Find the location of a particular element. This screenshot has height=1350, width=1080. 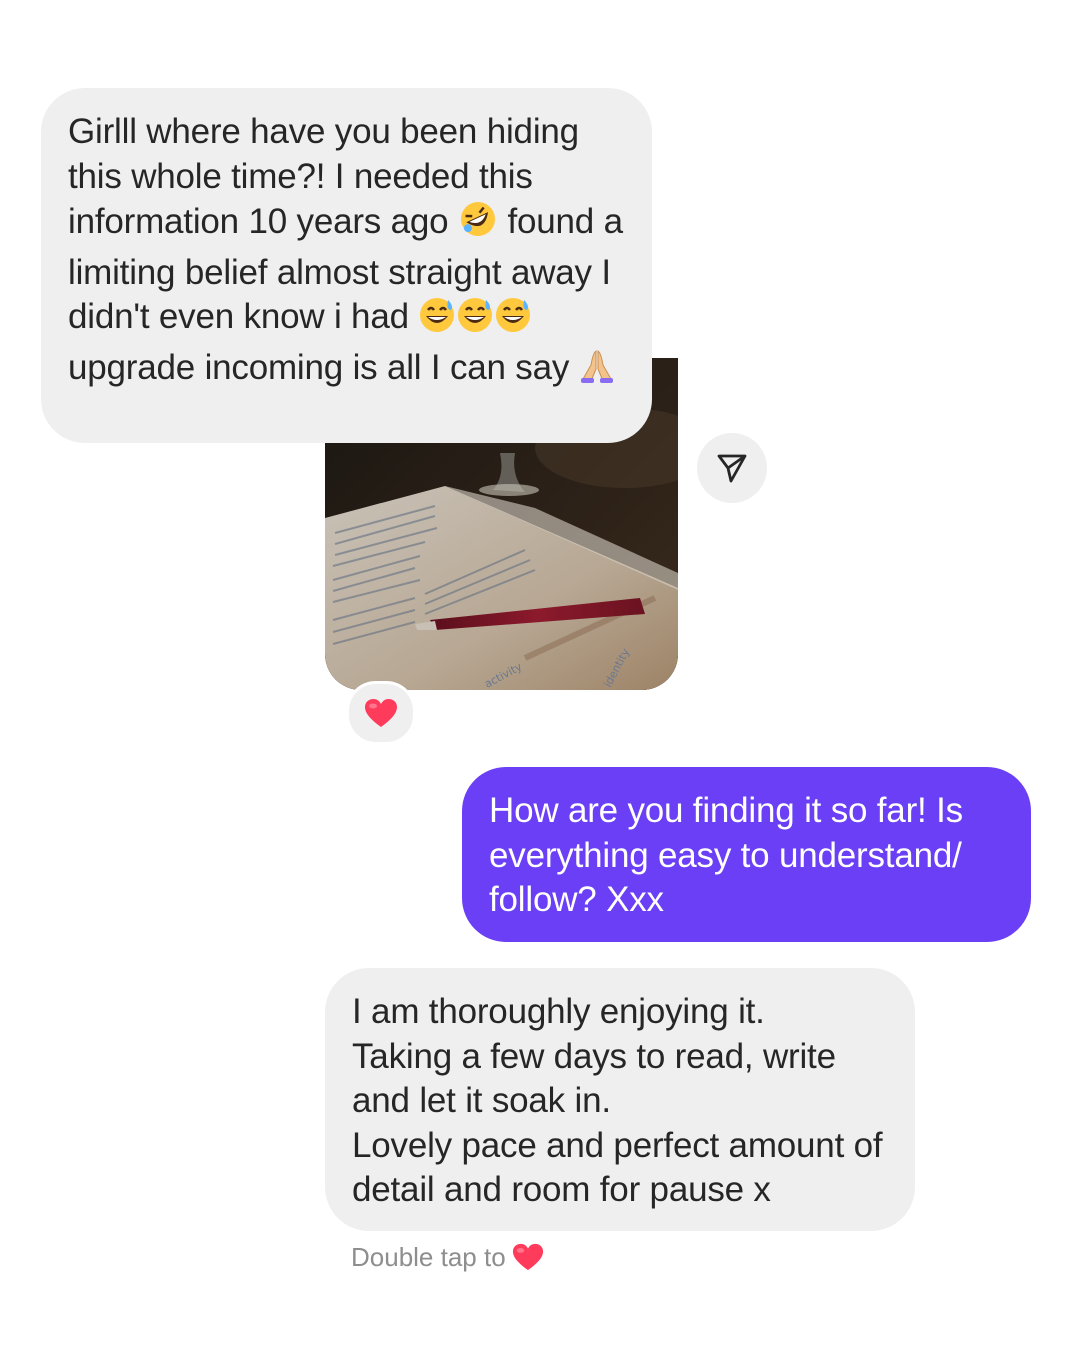

hint-text: Double tap to is located at coordinates (428, 1256).